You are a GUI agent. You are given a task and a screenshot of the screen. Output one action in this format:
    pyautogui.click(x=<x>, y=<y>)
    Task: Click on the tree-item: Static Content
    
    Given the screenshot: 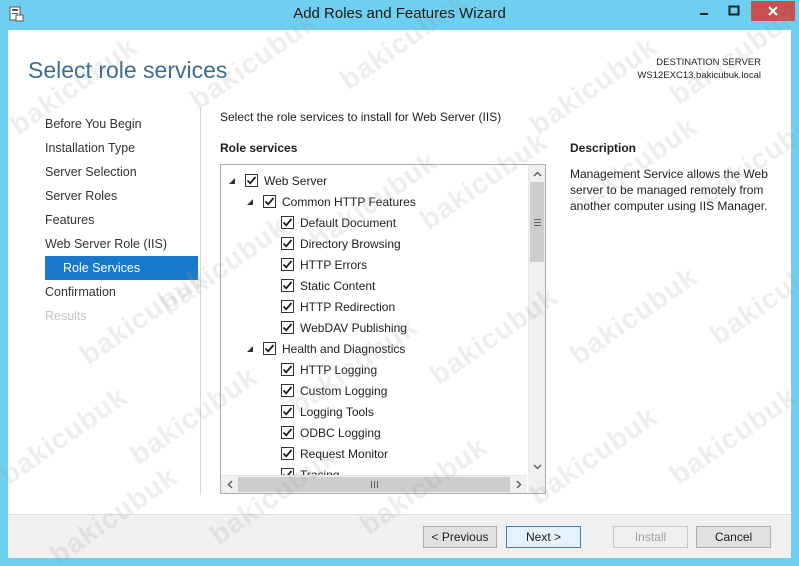 What is the action you would take?
    pyautogui.click(x=328, y=285)
    